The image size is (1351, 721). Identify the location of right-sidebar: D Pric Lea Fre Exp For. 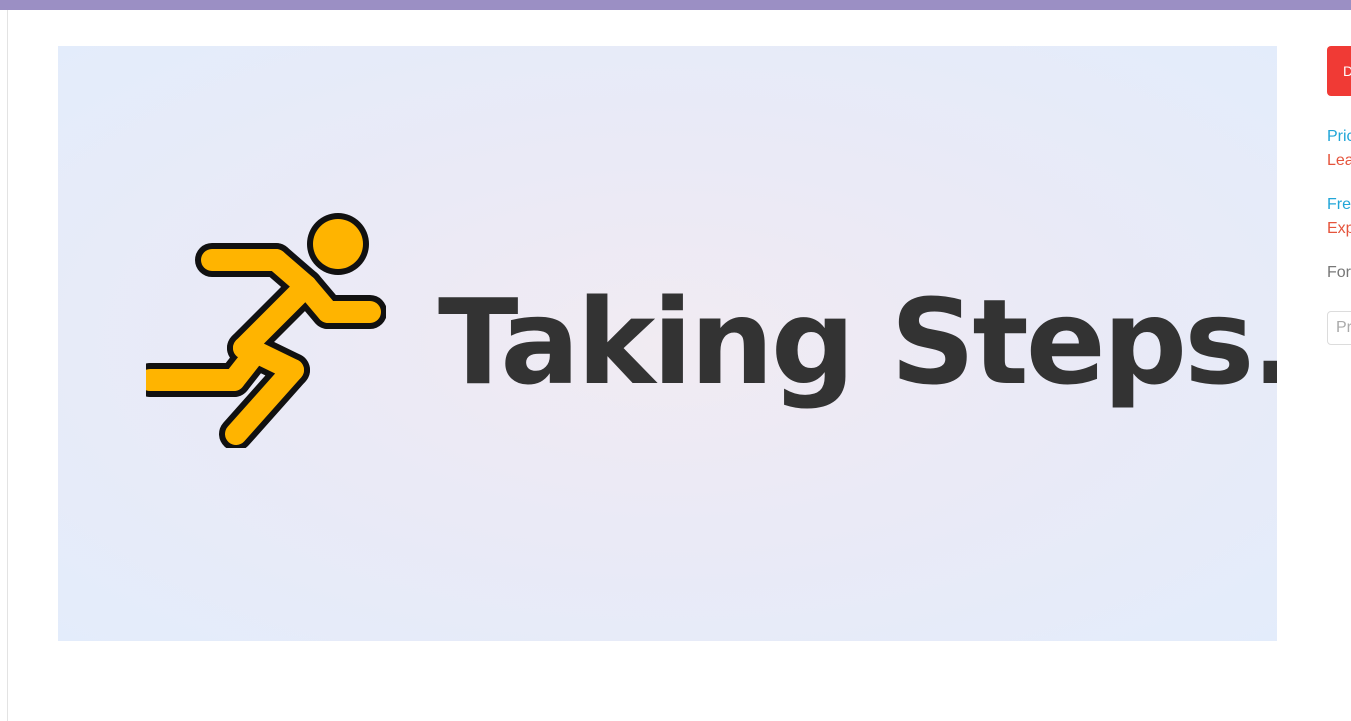
(1339, 383).